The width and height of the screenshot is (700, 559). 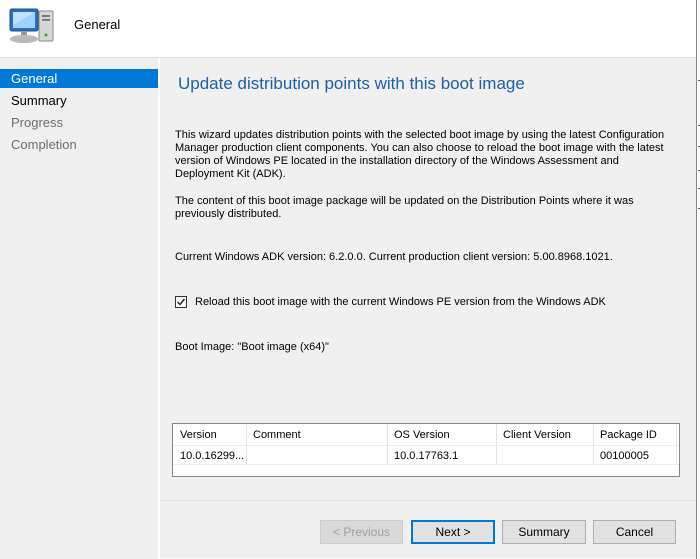 I want to click on cell-os-version: 10.0.17763.1, so click(x=426, y=456).